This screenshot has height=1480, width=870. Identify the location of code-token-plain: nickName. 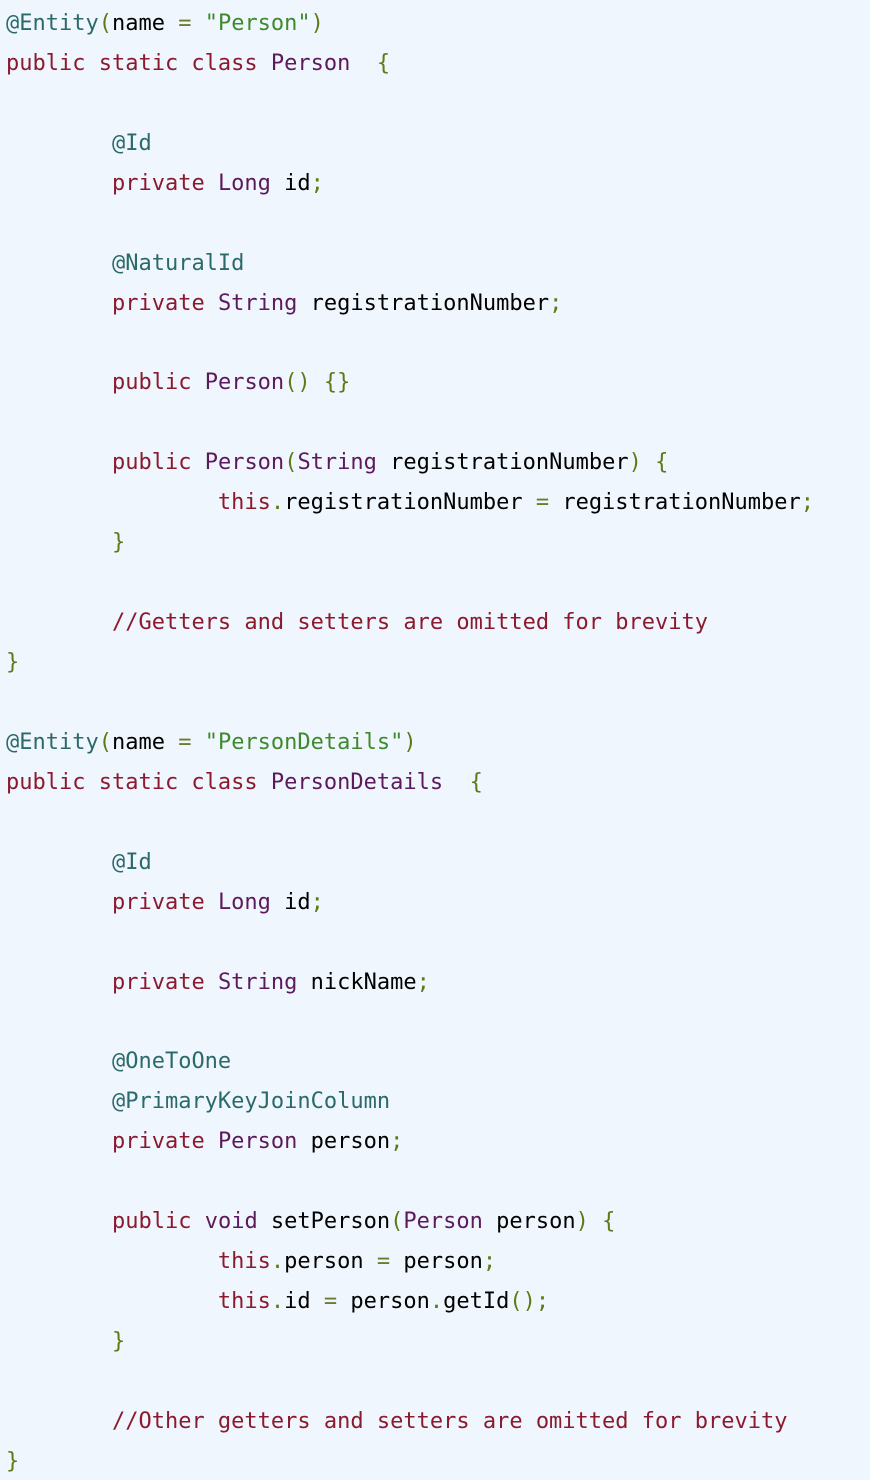
(357, 982).